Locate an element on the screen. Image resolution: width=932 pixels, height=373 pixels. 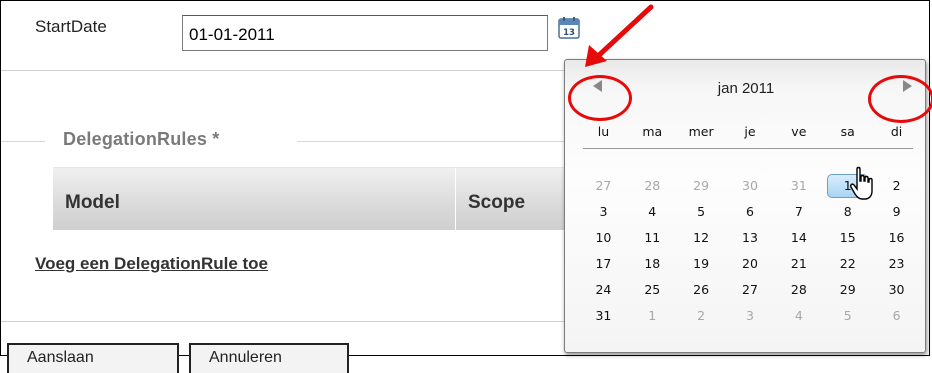
calendar-day: 21 is located at coordinates (798, 264).